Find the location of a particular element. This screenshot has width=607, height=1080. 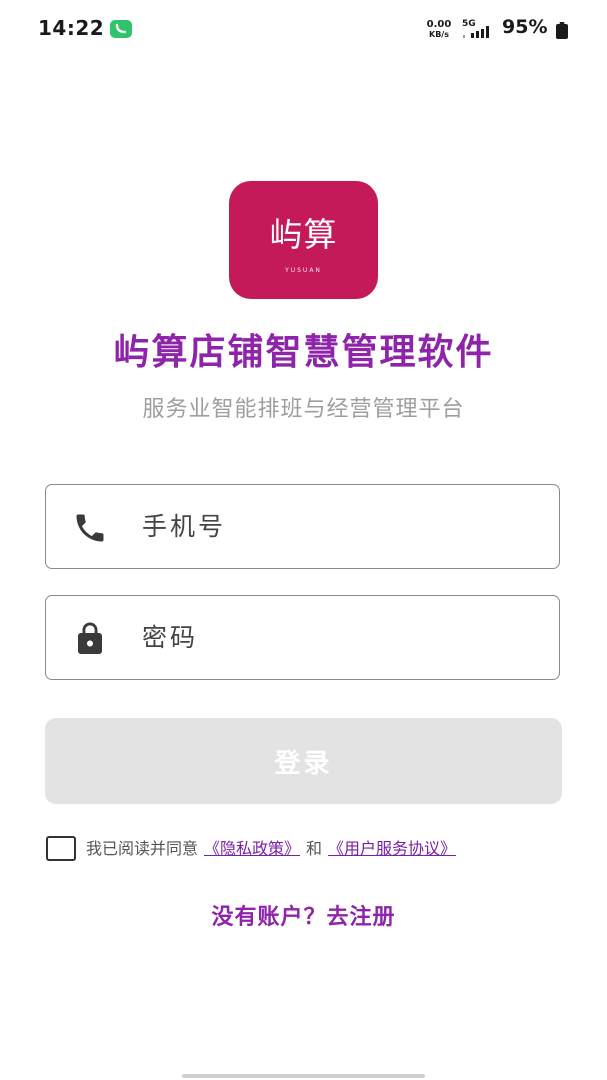

phone-icon is located at coordinates (90, 528).